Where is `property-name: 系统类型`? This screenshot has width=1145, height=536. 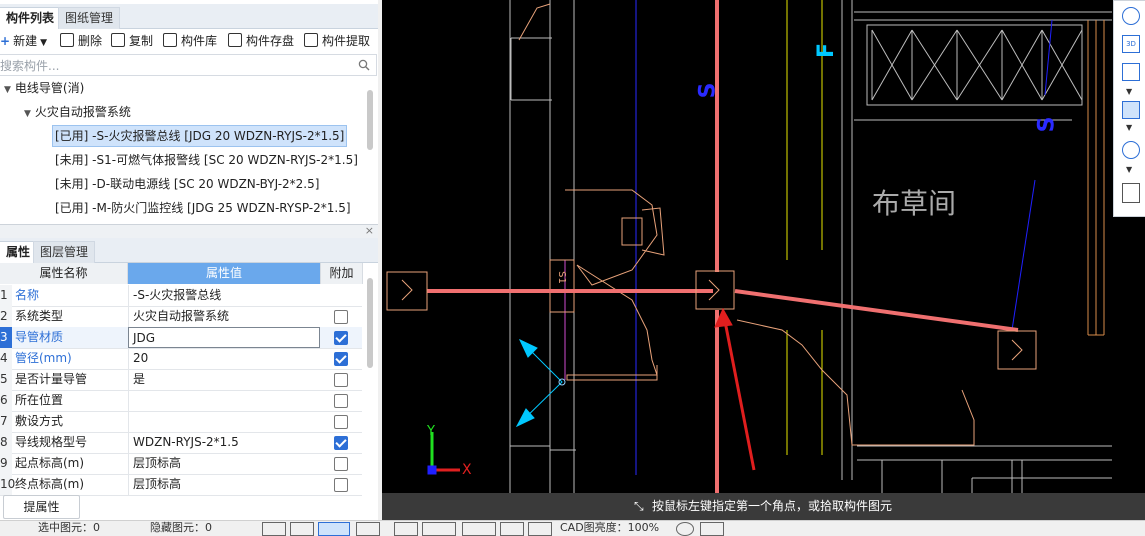
property-name: 系统类型 is located at coordinates (39, 316).